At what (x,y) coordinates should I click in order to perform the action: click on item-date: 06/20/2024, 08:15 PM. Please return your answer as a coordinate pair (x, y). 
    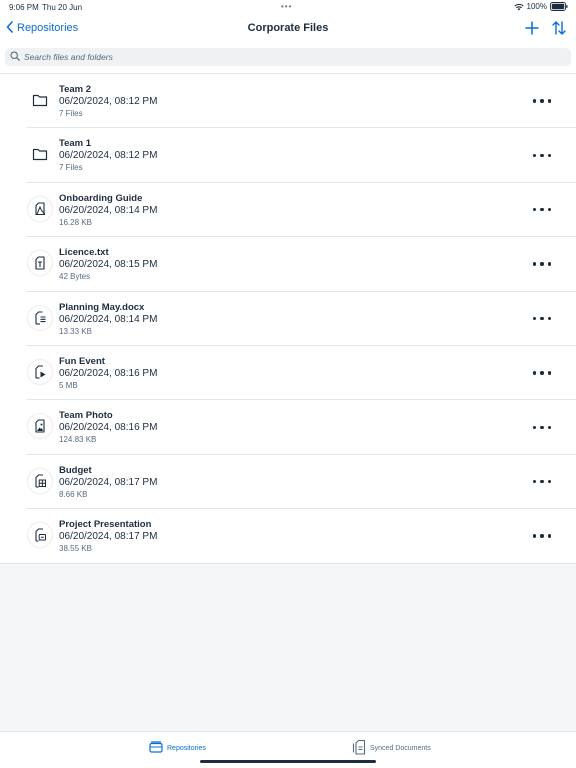
    Looking at the image, I should click on (108, 265).